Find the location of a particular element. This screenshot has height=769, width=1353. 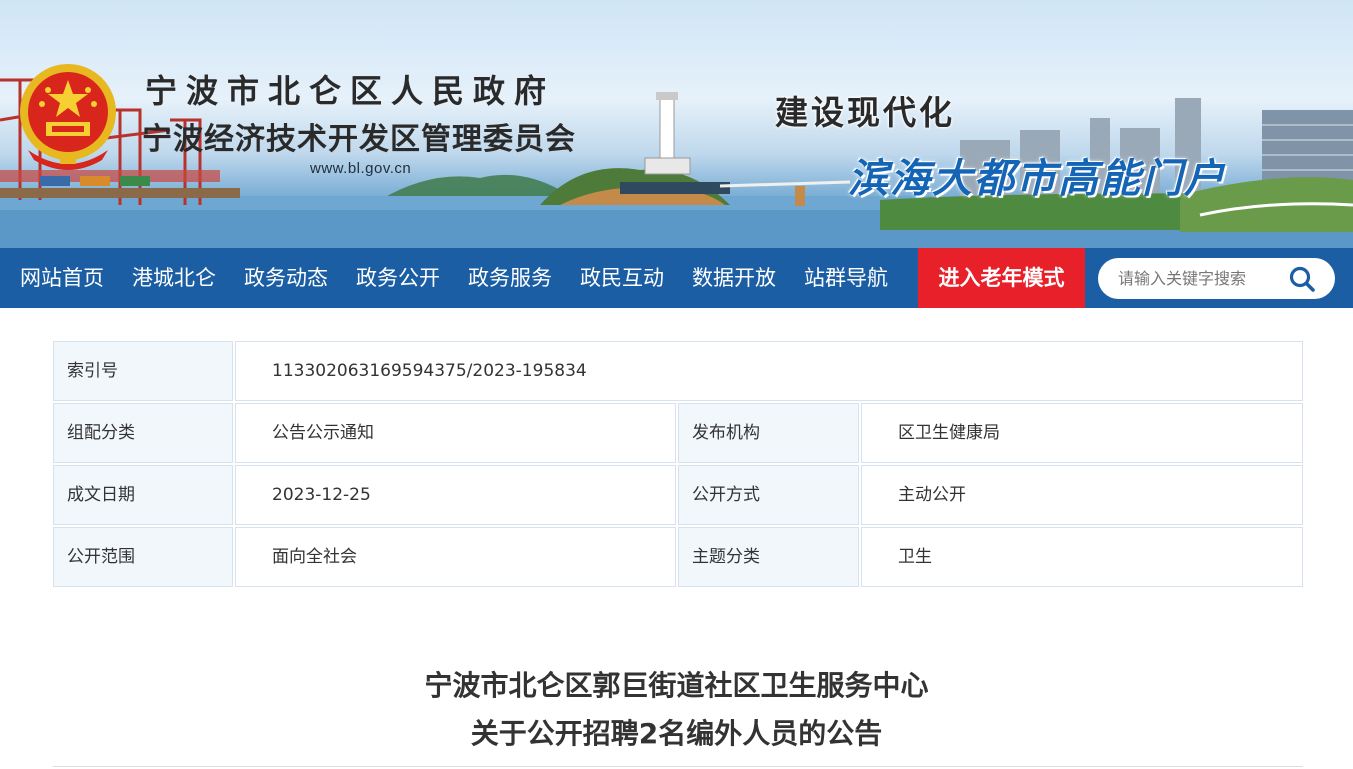

elder-mode-button: 进入老年模式 is located at coordinates (1001, 278).